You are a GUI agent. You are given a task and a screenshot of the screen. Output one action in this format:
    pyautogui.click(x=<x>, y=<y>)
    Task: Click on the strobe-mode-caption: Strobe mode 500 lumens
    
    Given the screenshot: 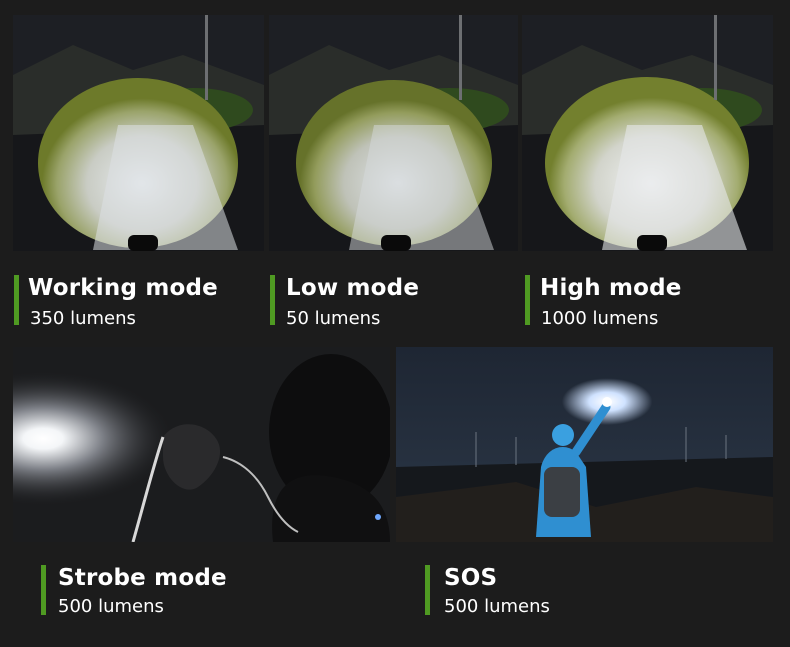 What is the action you would take?
    pyautogui.click(x=171, y=591)
    